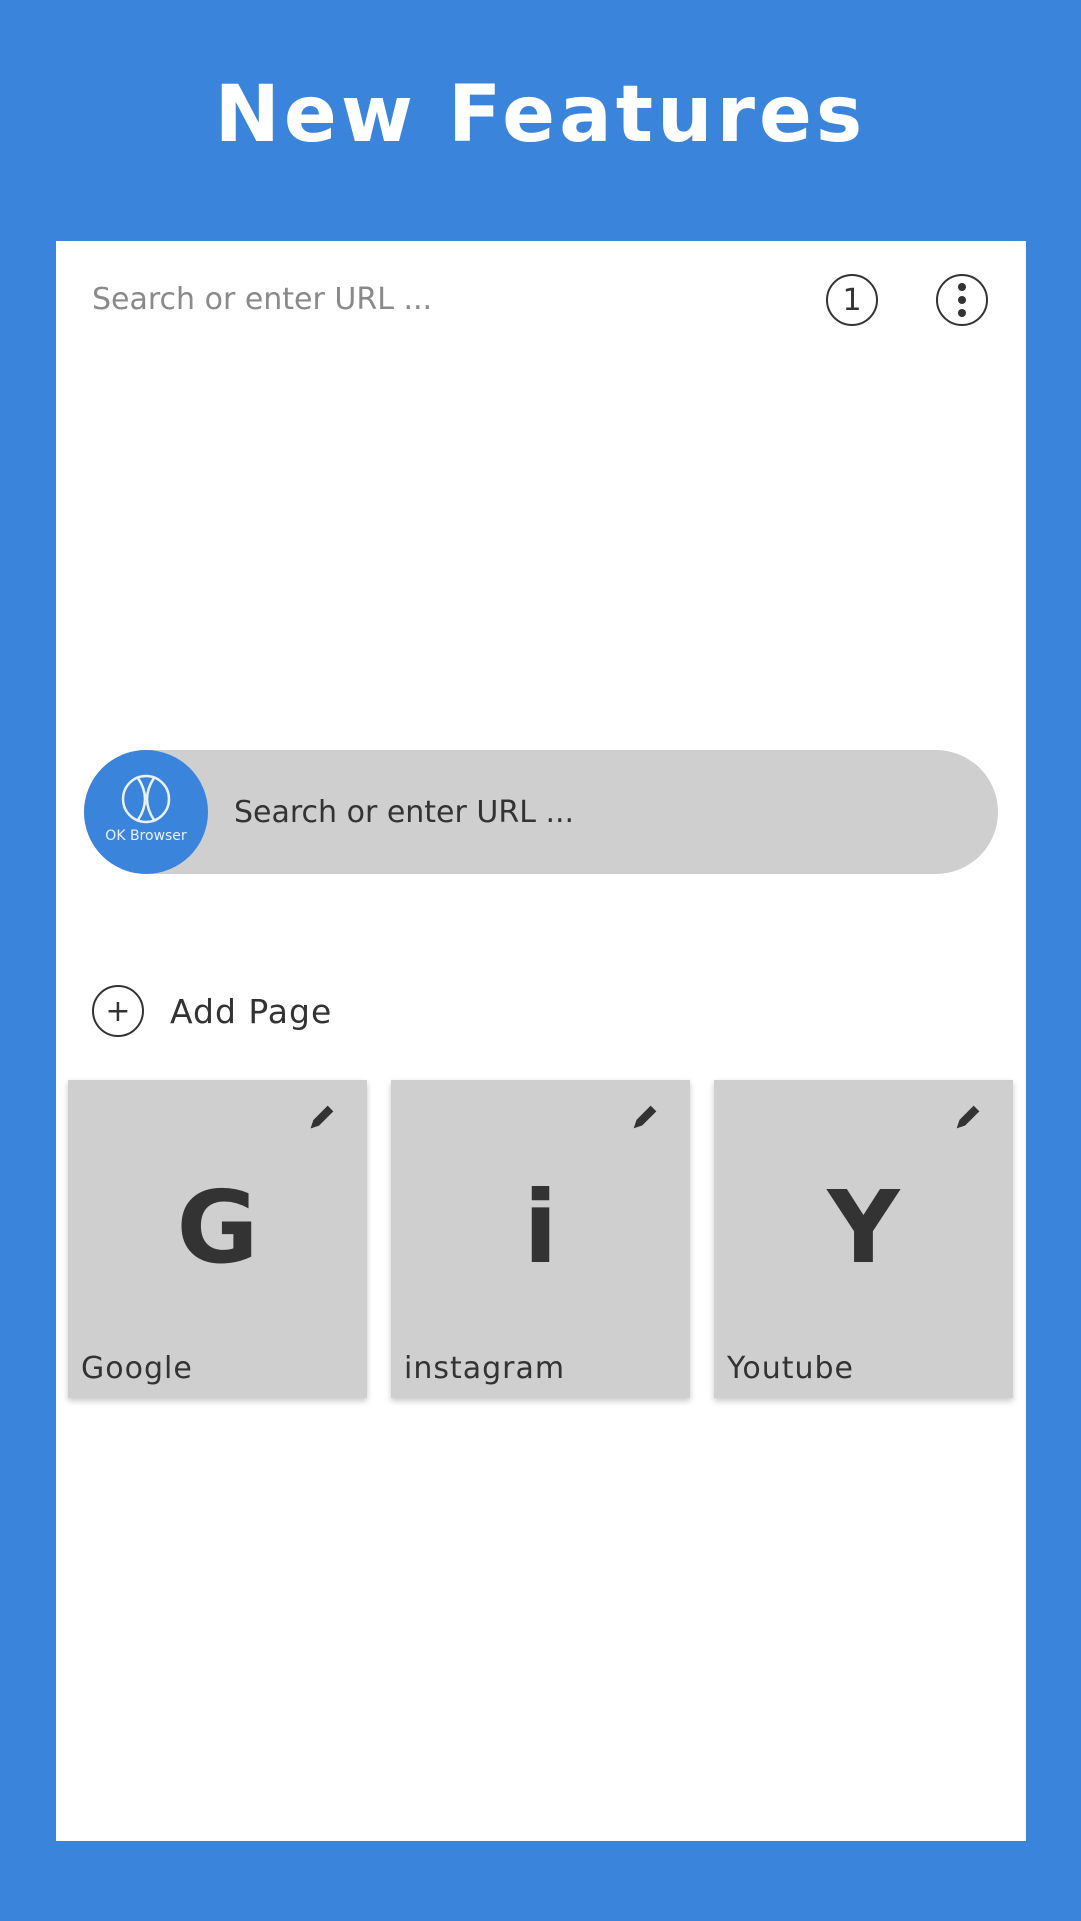  I want to click on speed-dial: G Google i instagram Y Youtube, so click(541, 1239).